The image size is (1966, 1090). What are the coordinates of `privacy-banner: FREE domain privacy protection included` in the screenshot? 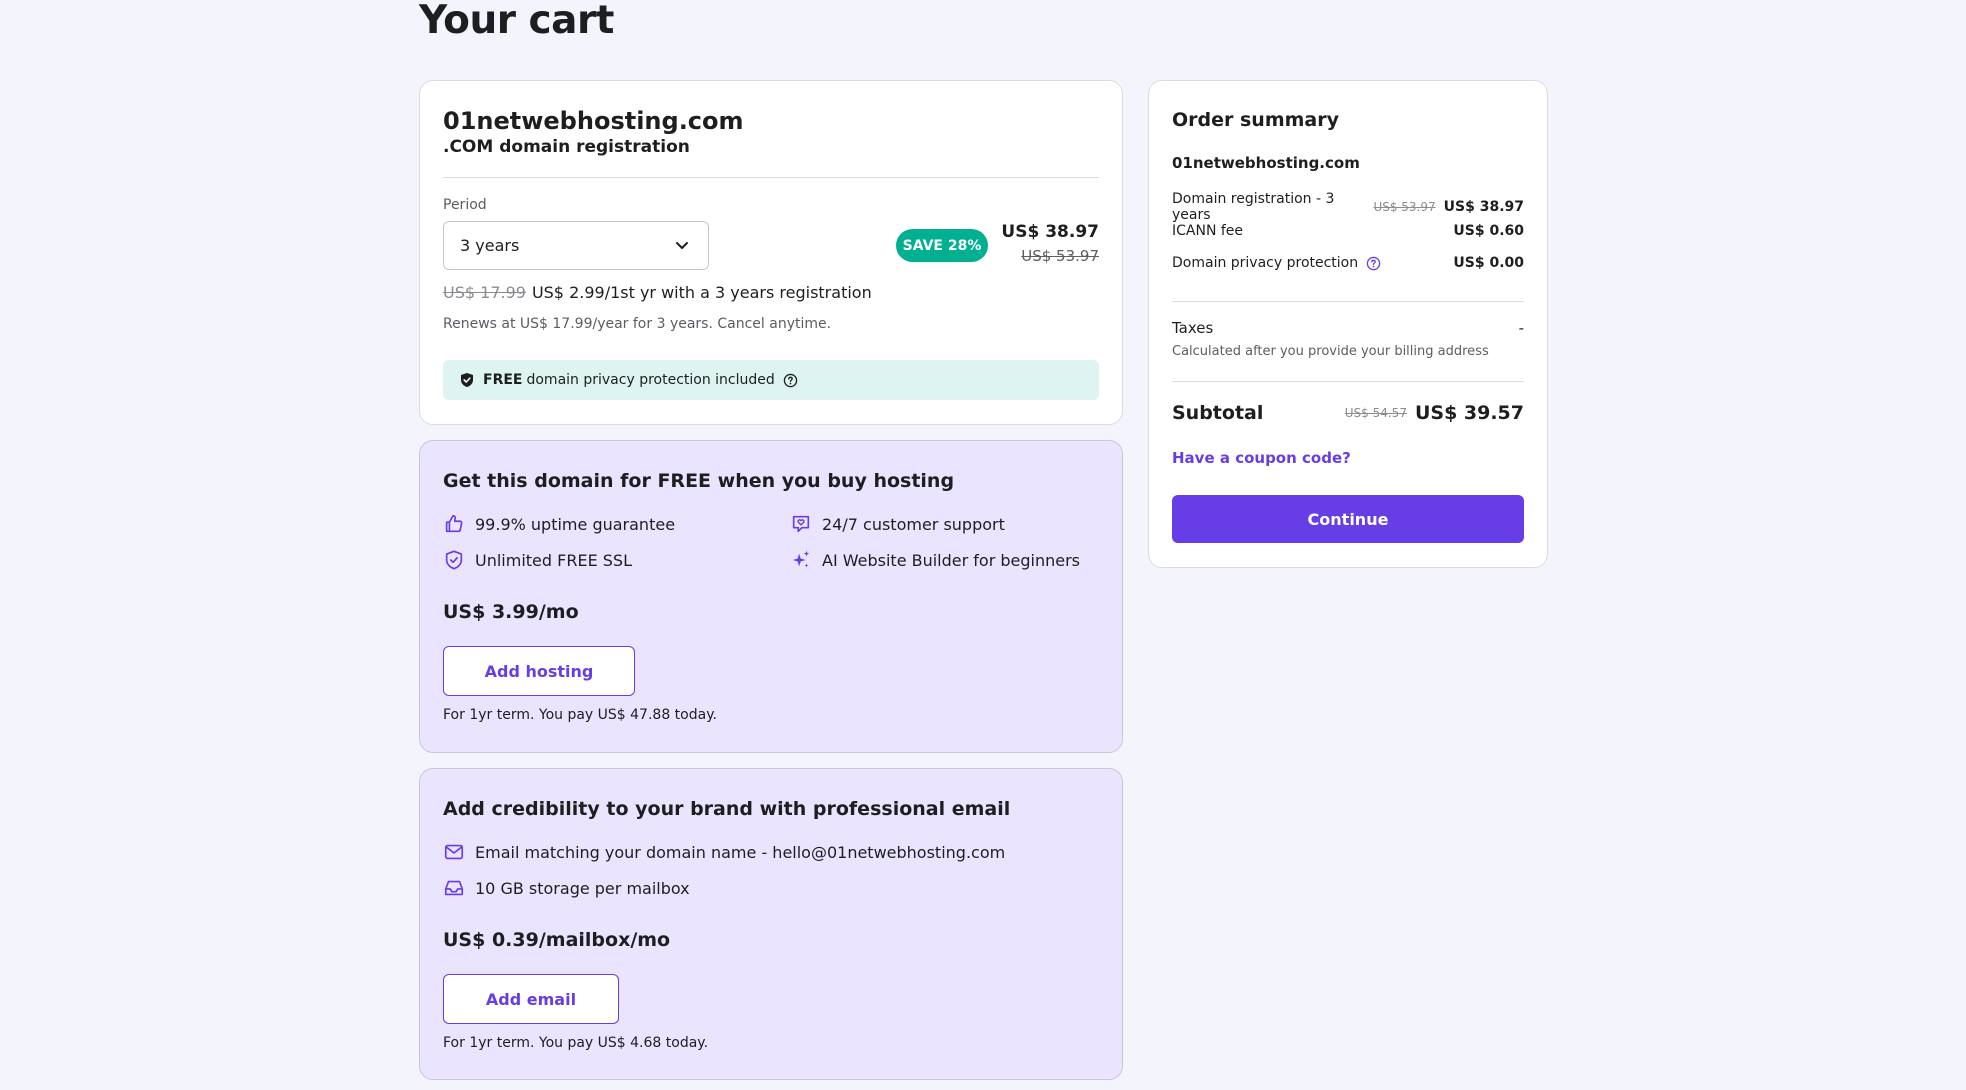 It's located at (771, 380).